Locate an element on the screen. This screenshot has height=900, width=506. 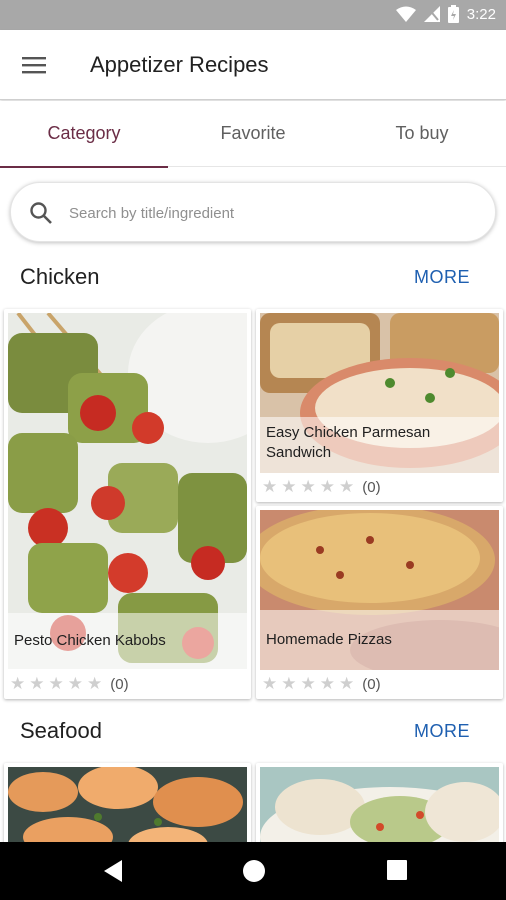
tab-category-label: Category is located at coordinates (84, 133).